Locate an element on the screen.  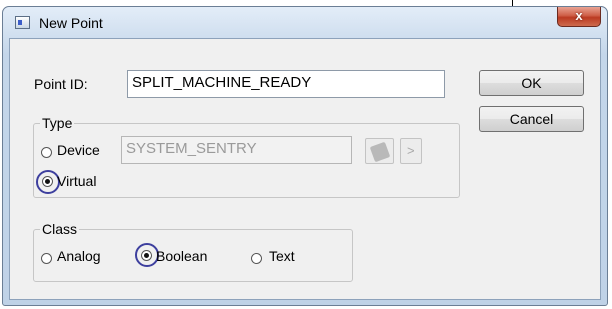
device-arrow-button: > is located at coordinates (411, 151).